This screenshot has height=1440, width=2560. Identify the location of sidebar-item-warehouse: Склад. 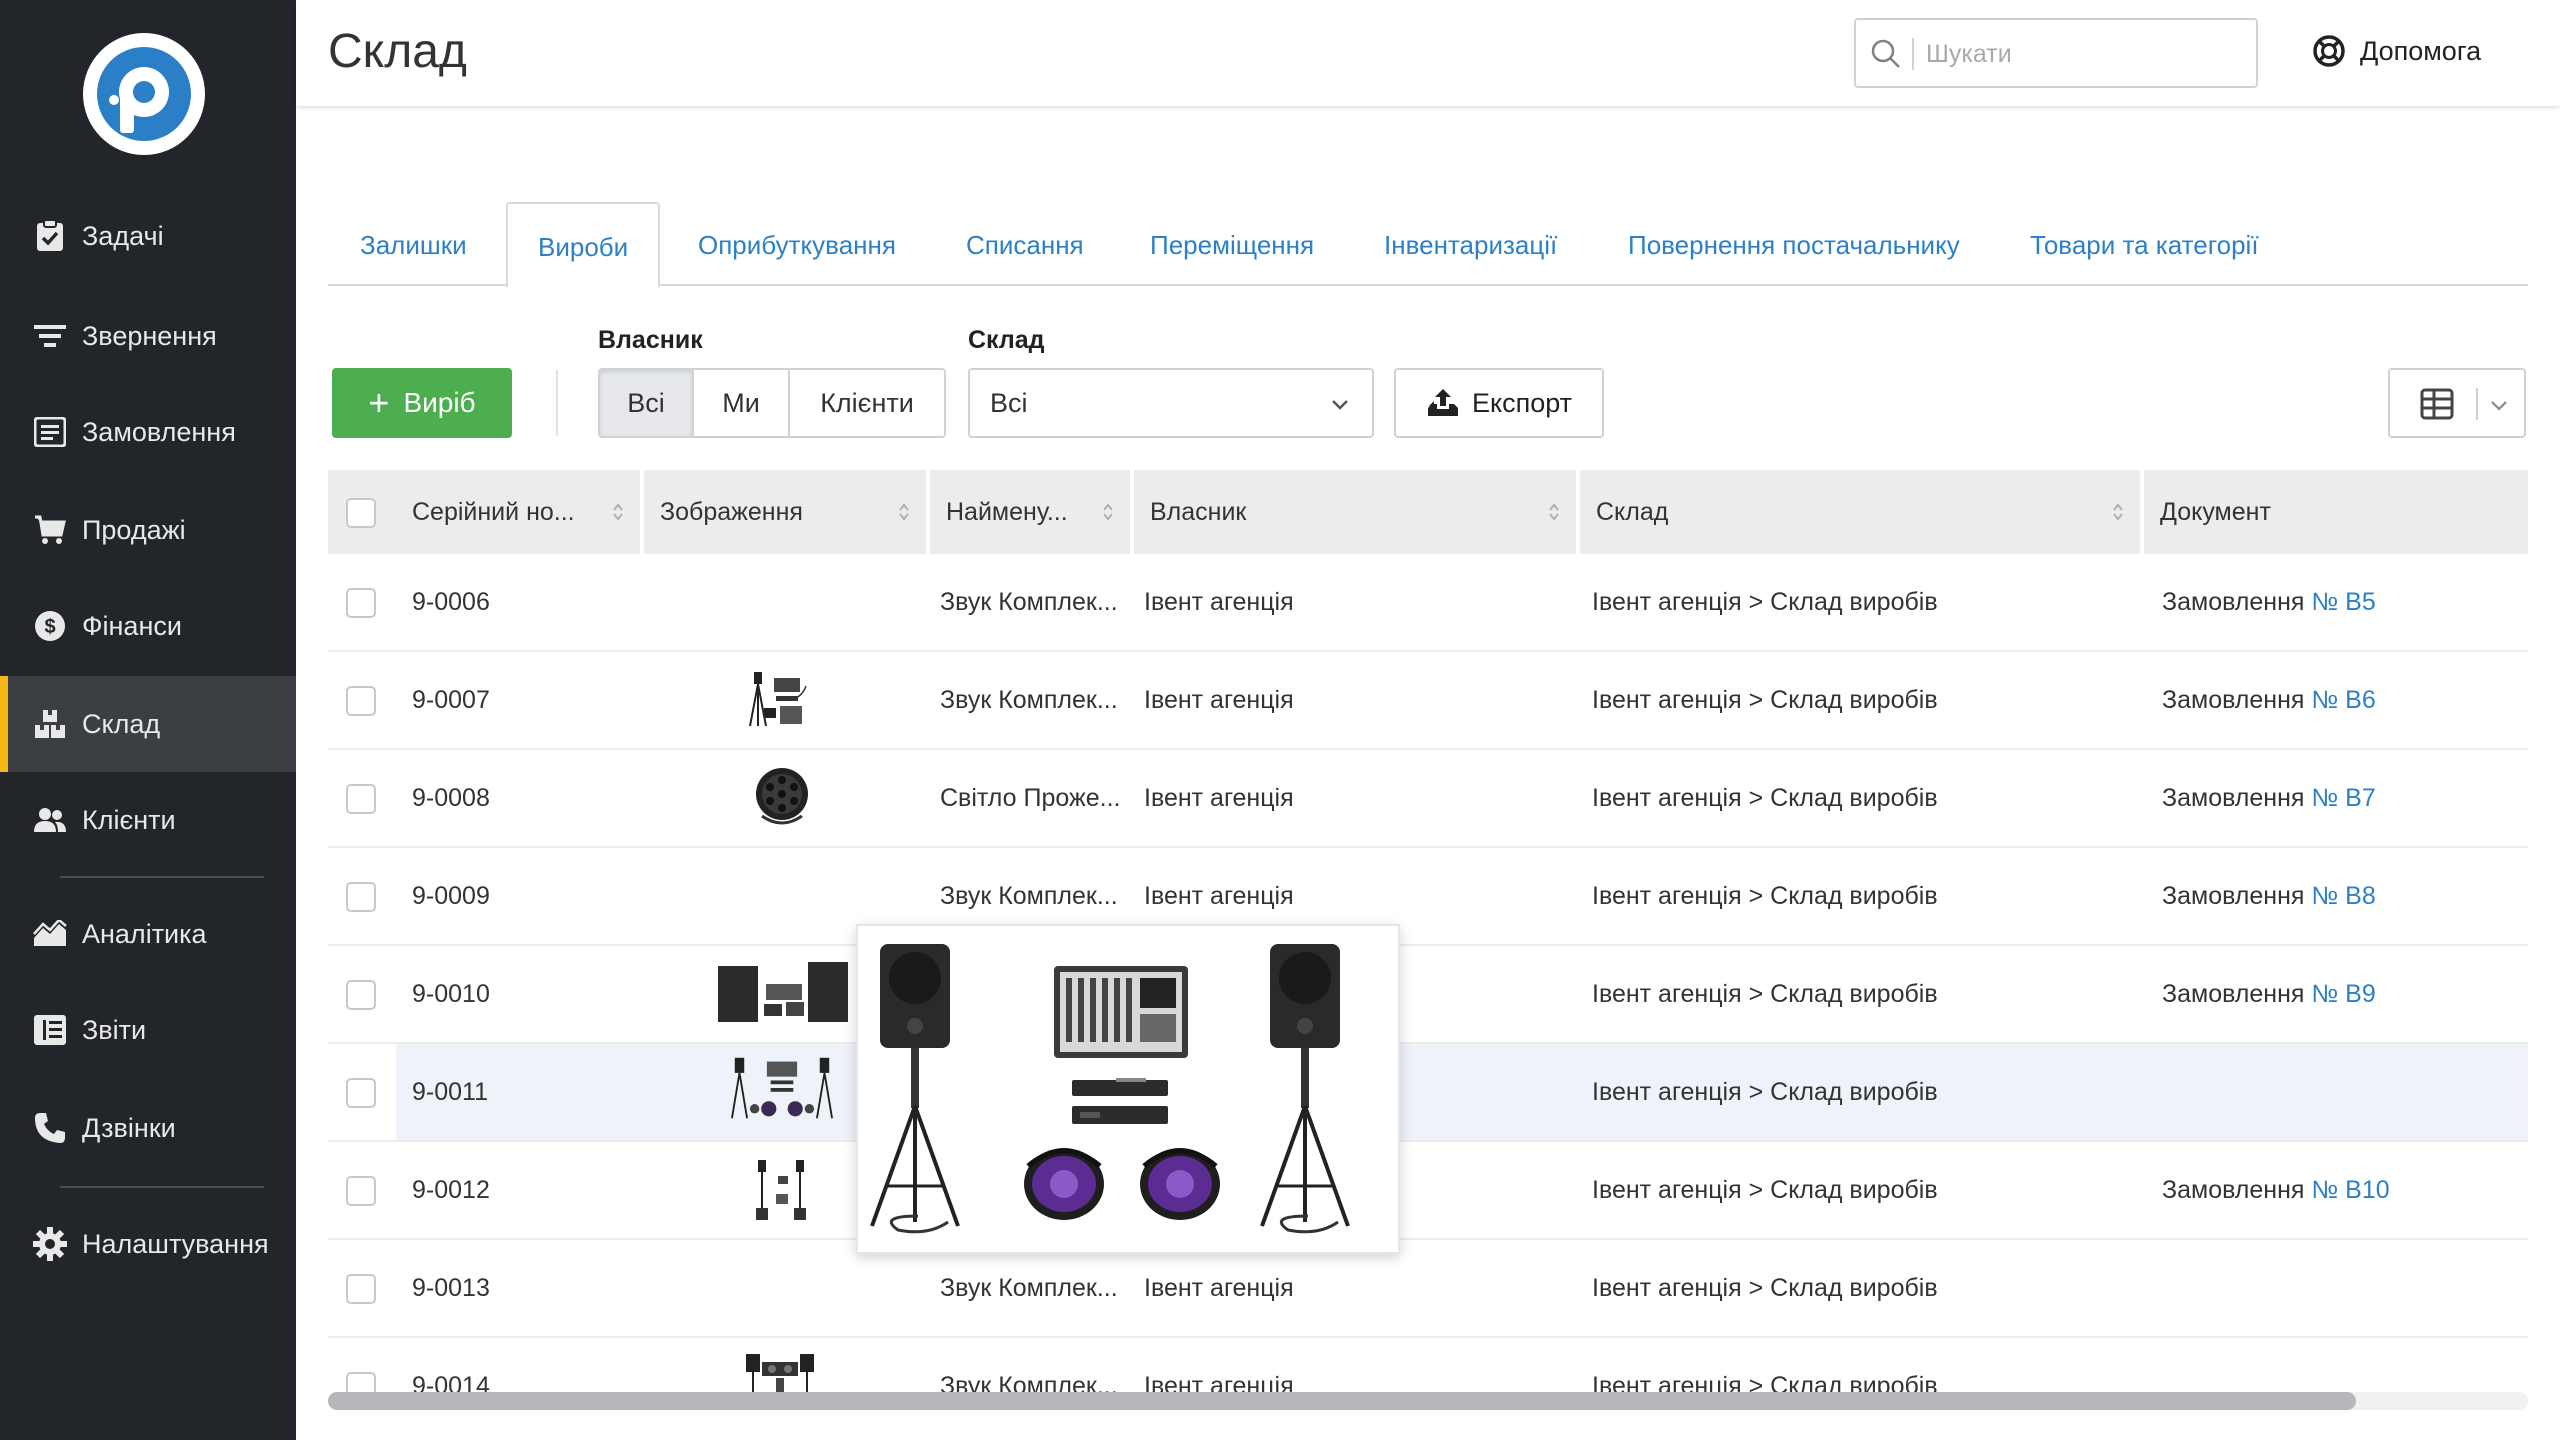
(148, 724).